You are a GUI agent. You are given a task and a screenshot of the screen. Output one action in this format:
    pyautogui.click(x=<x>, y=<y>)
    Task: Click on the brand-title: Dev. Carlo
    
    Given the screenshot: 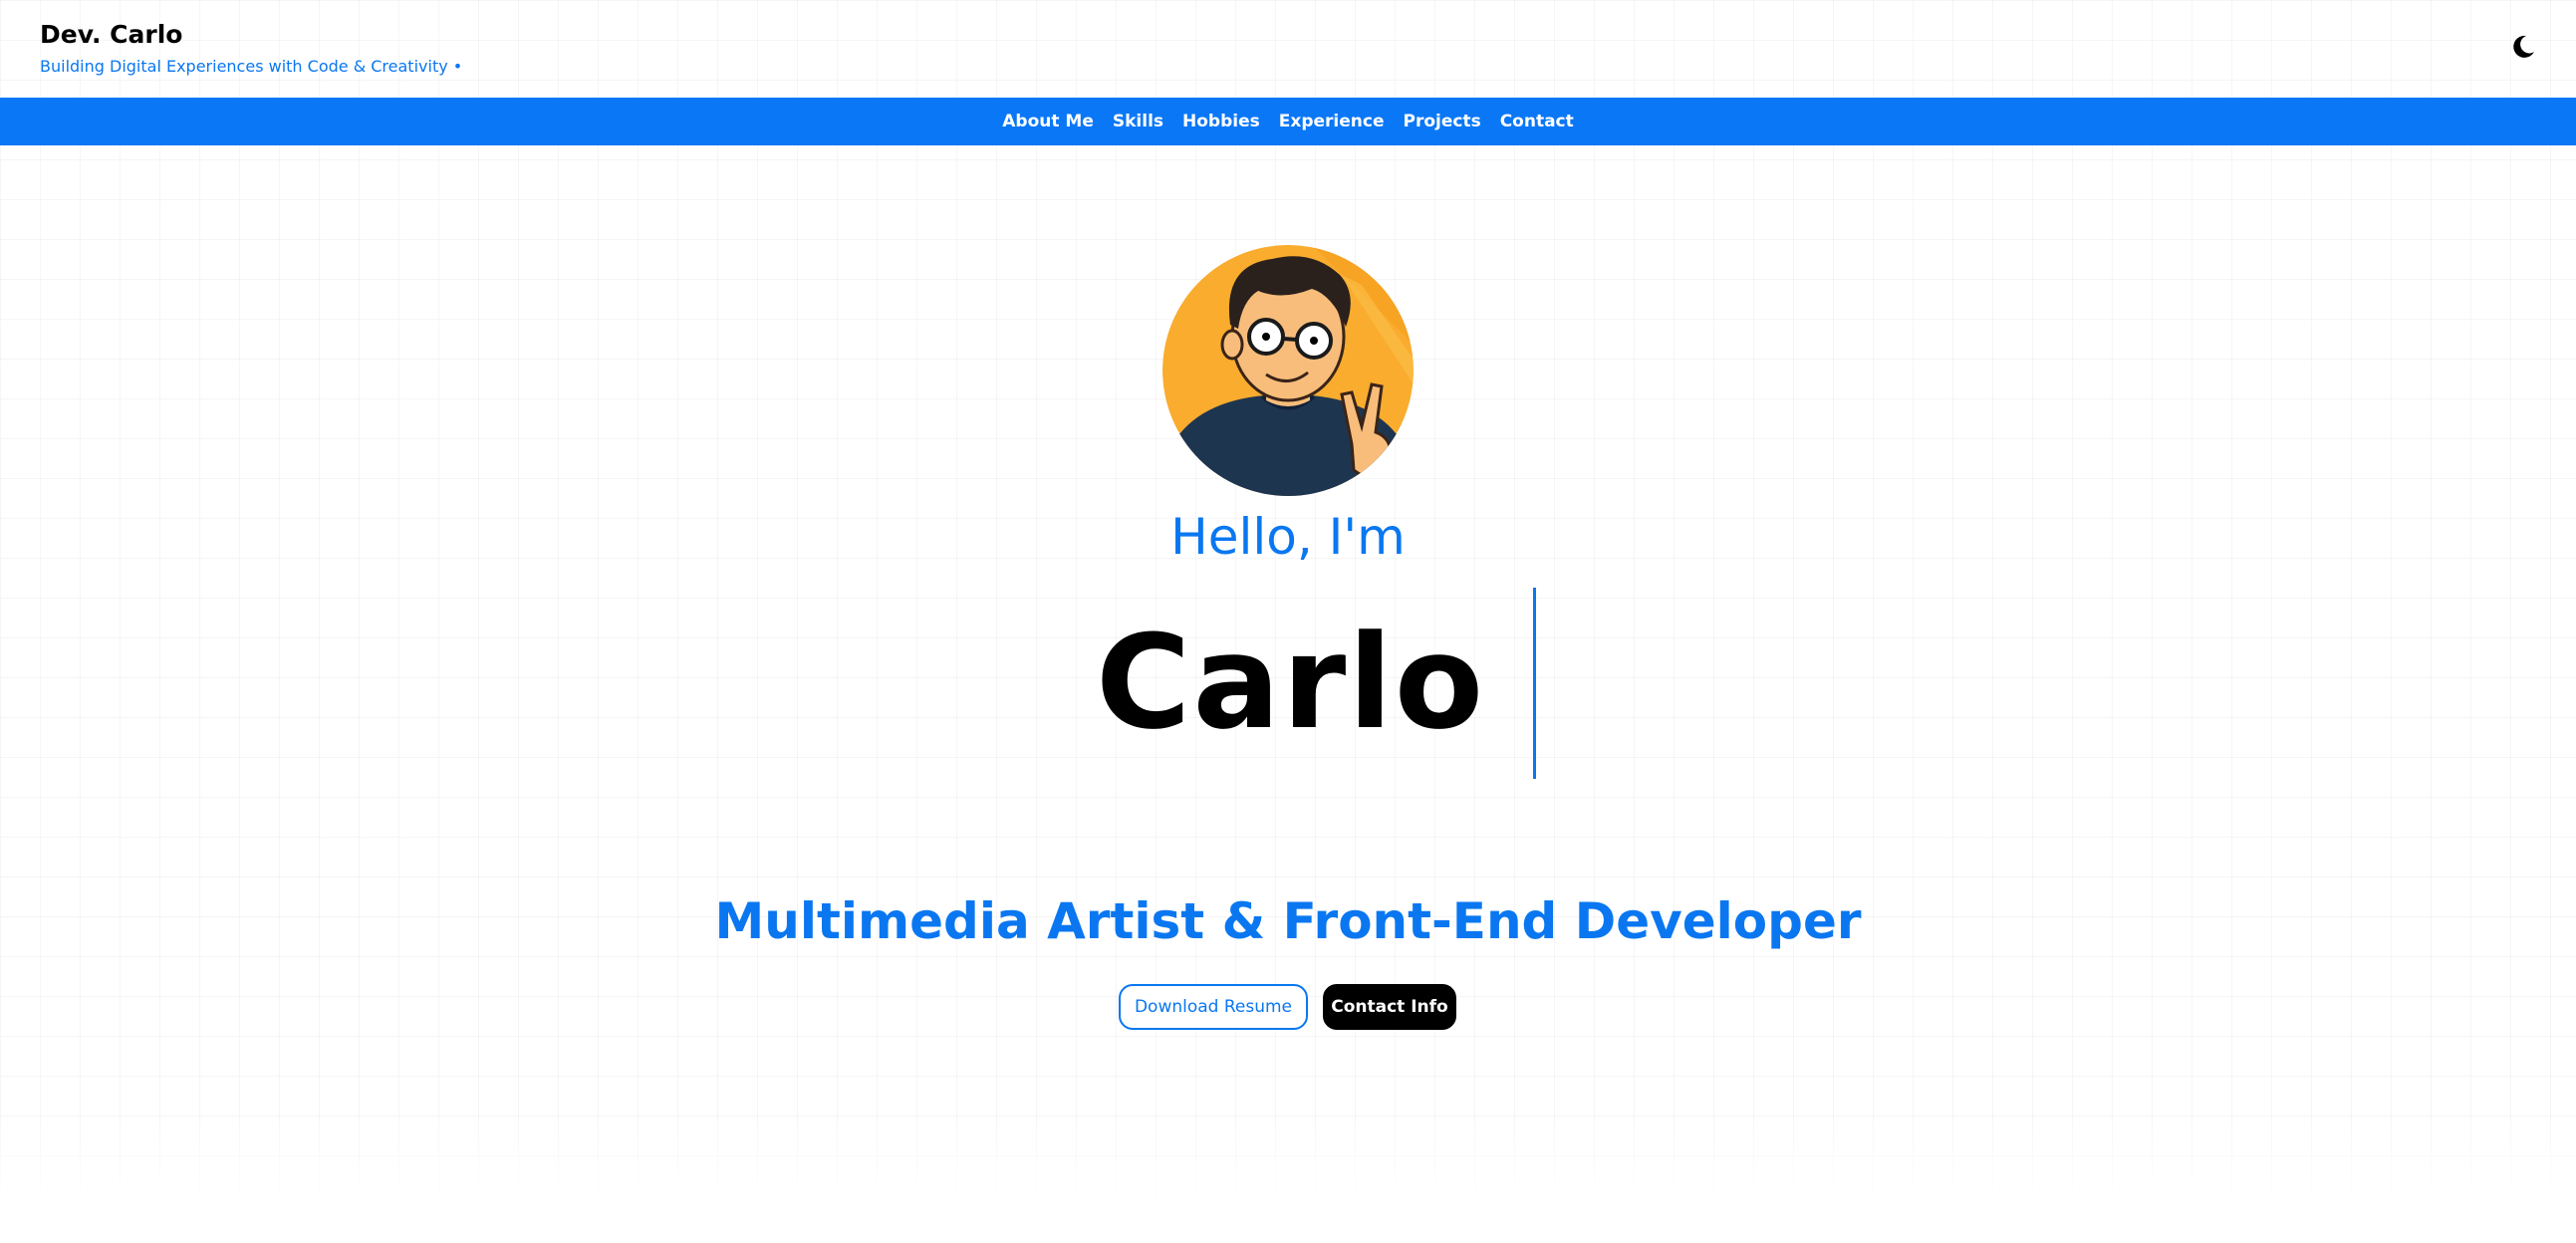 What is the action you would take?
    pyautogui.click(x=111, y=34)
    